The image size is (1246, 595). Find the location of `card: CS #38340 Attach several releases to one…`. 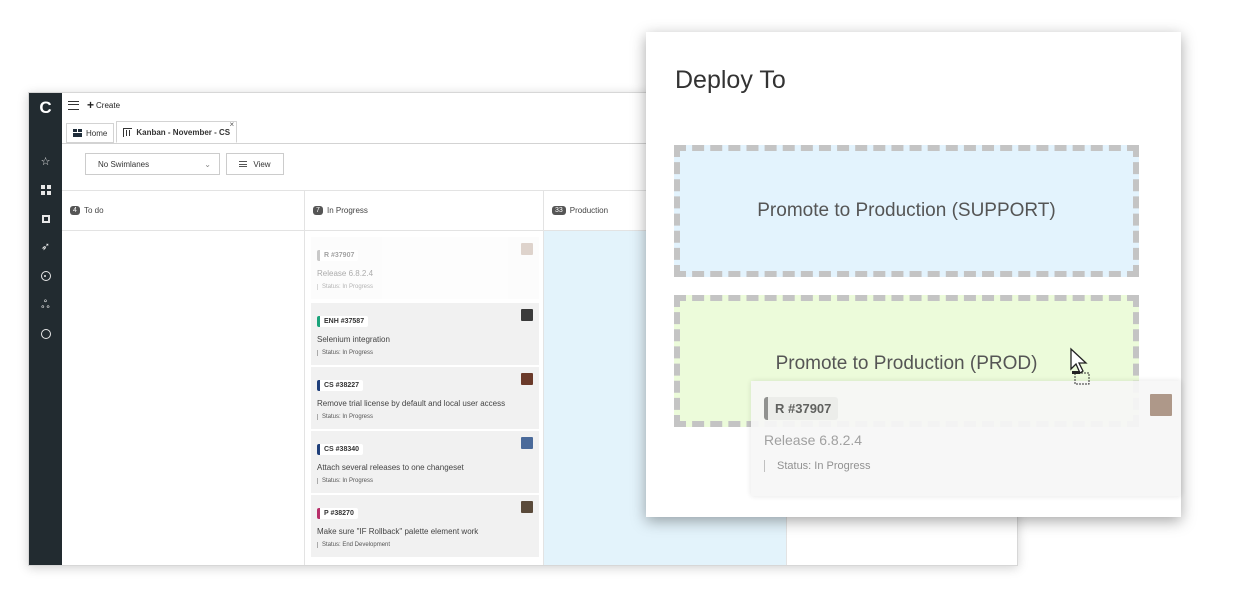

card: CS #38340 Attach several releases to one… is located at coordinates (425, 462).